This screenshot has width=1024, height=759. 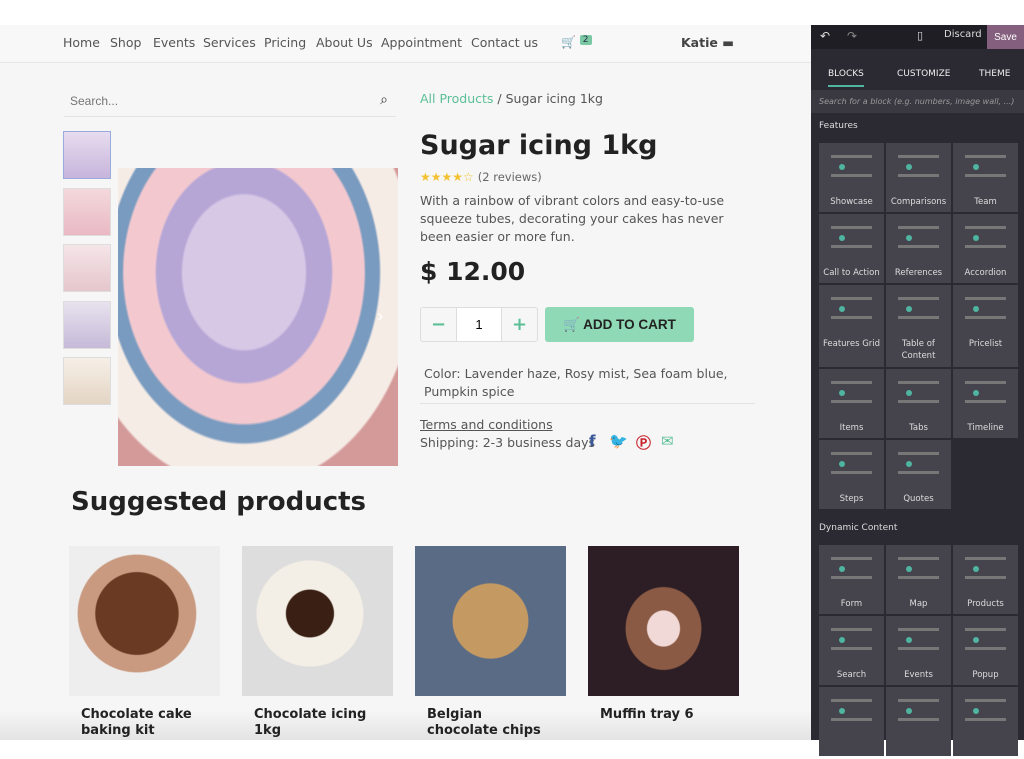 What do you see at coordinates (918, 248) in the screenshot?
I see `block-tile: References` at bounding box center [918, 248].